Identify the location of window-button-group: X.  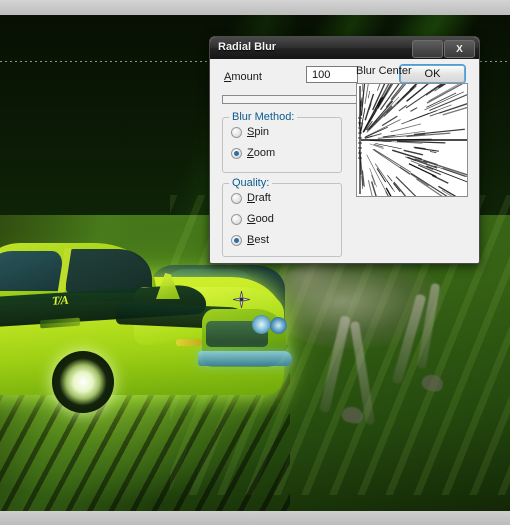
(443, 49).